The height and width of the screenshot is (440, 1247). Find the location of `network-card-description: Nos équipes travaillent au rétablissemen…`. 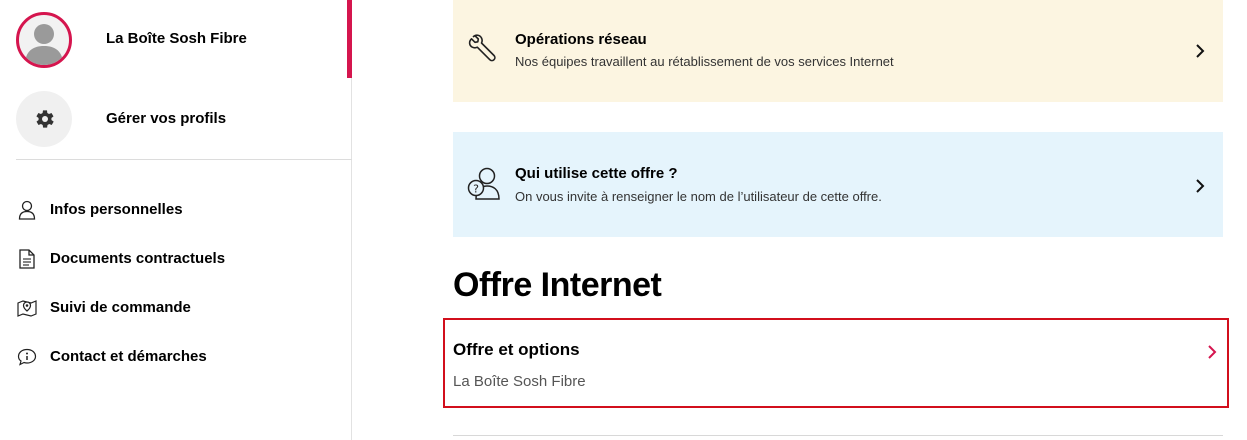

network-card-description: Nos équipes travaillent au rétablissemen… is located at coordinates (704, 61).